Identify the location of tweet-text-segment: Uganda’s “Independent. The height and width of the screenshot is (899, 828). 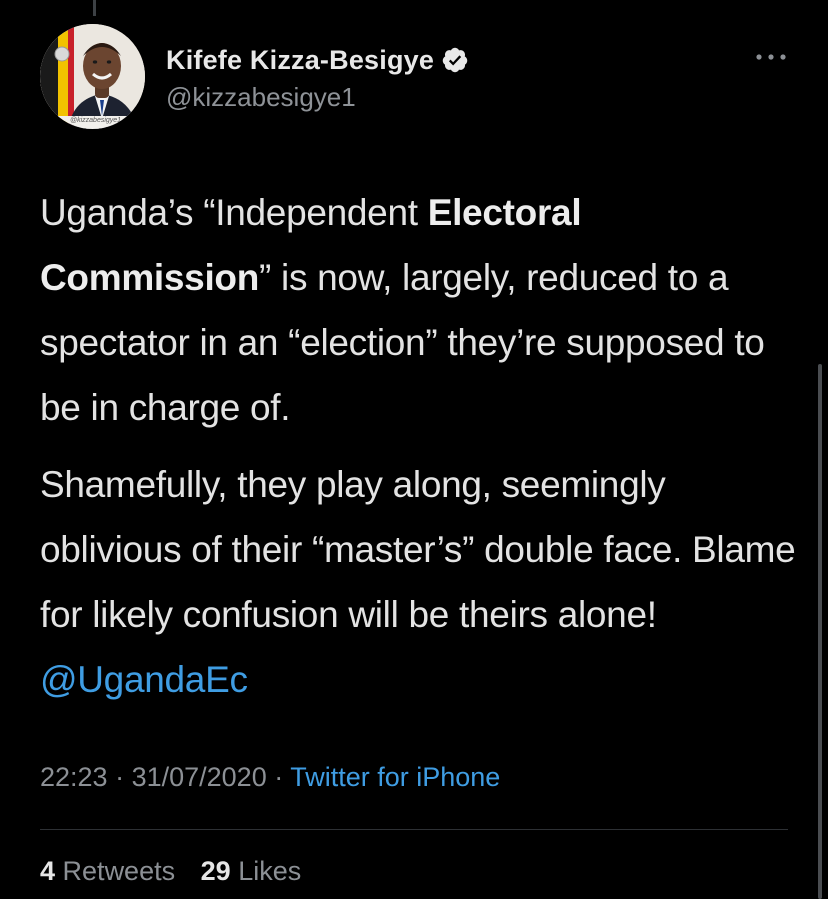
(234, 212).